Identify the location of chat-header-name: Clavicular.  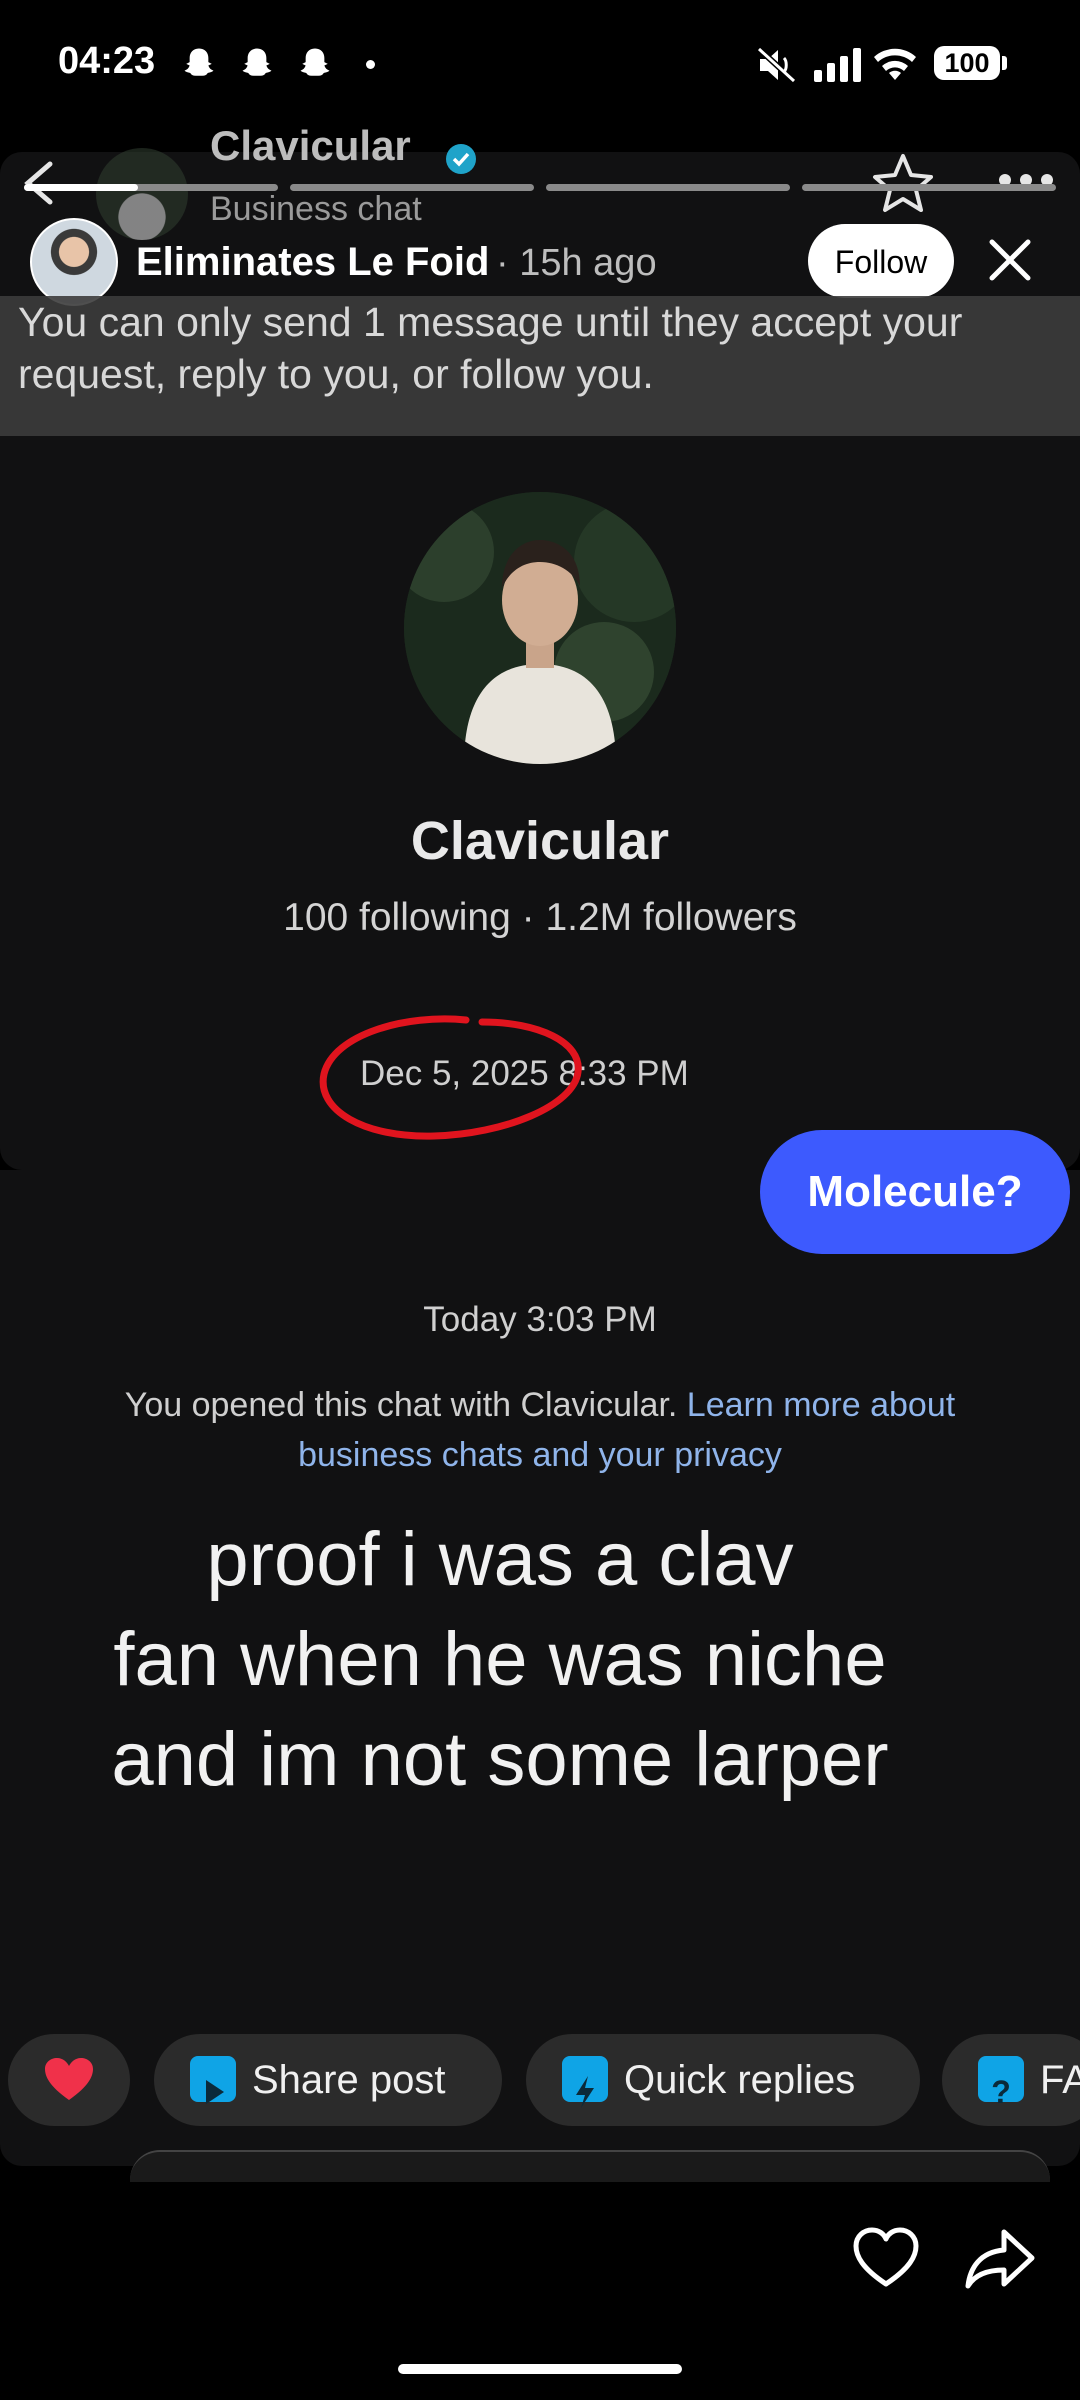
(310, 145).